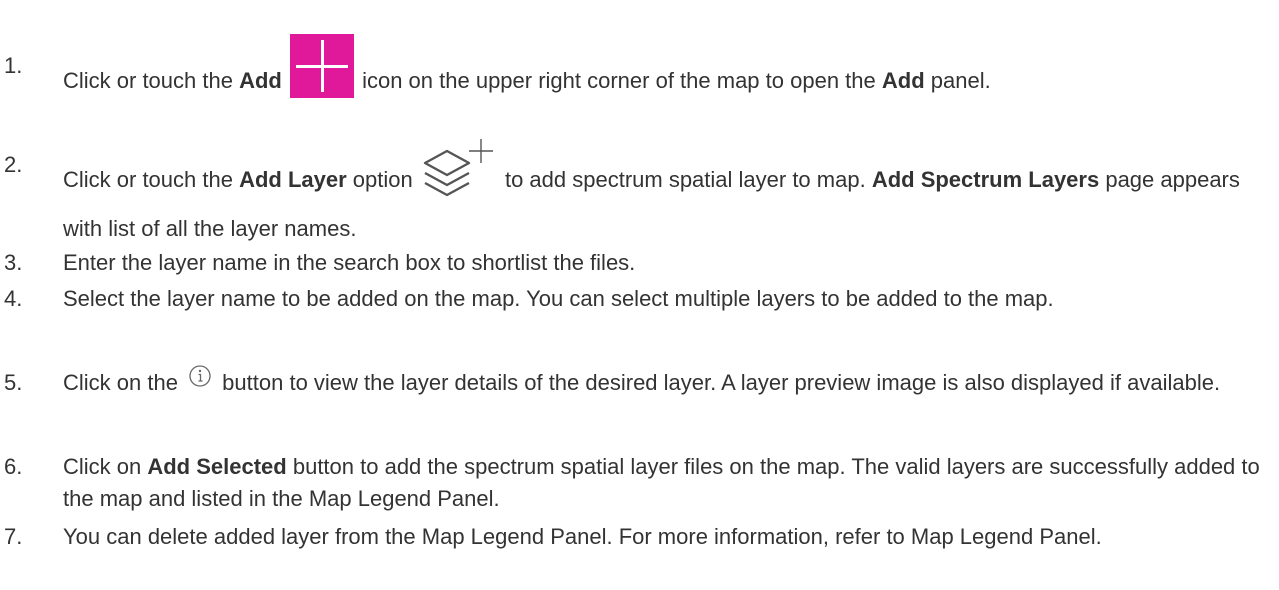 The image size is (1279, 590). What do you see at coordinates (13, 65) in the screenshot?
I see `step-number: 1.` at bounding box center [13, 65].